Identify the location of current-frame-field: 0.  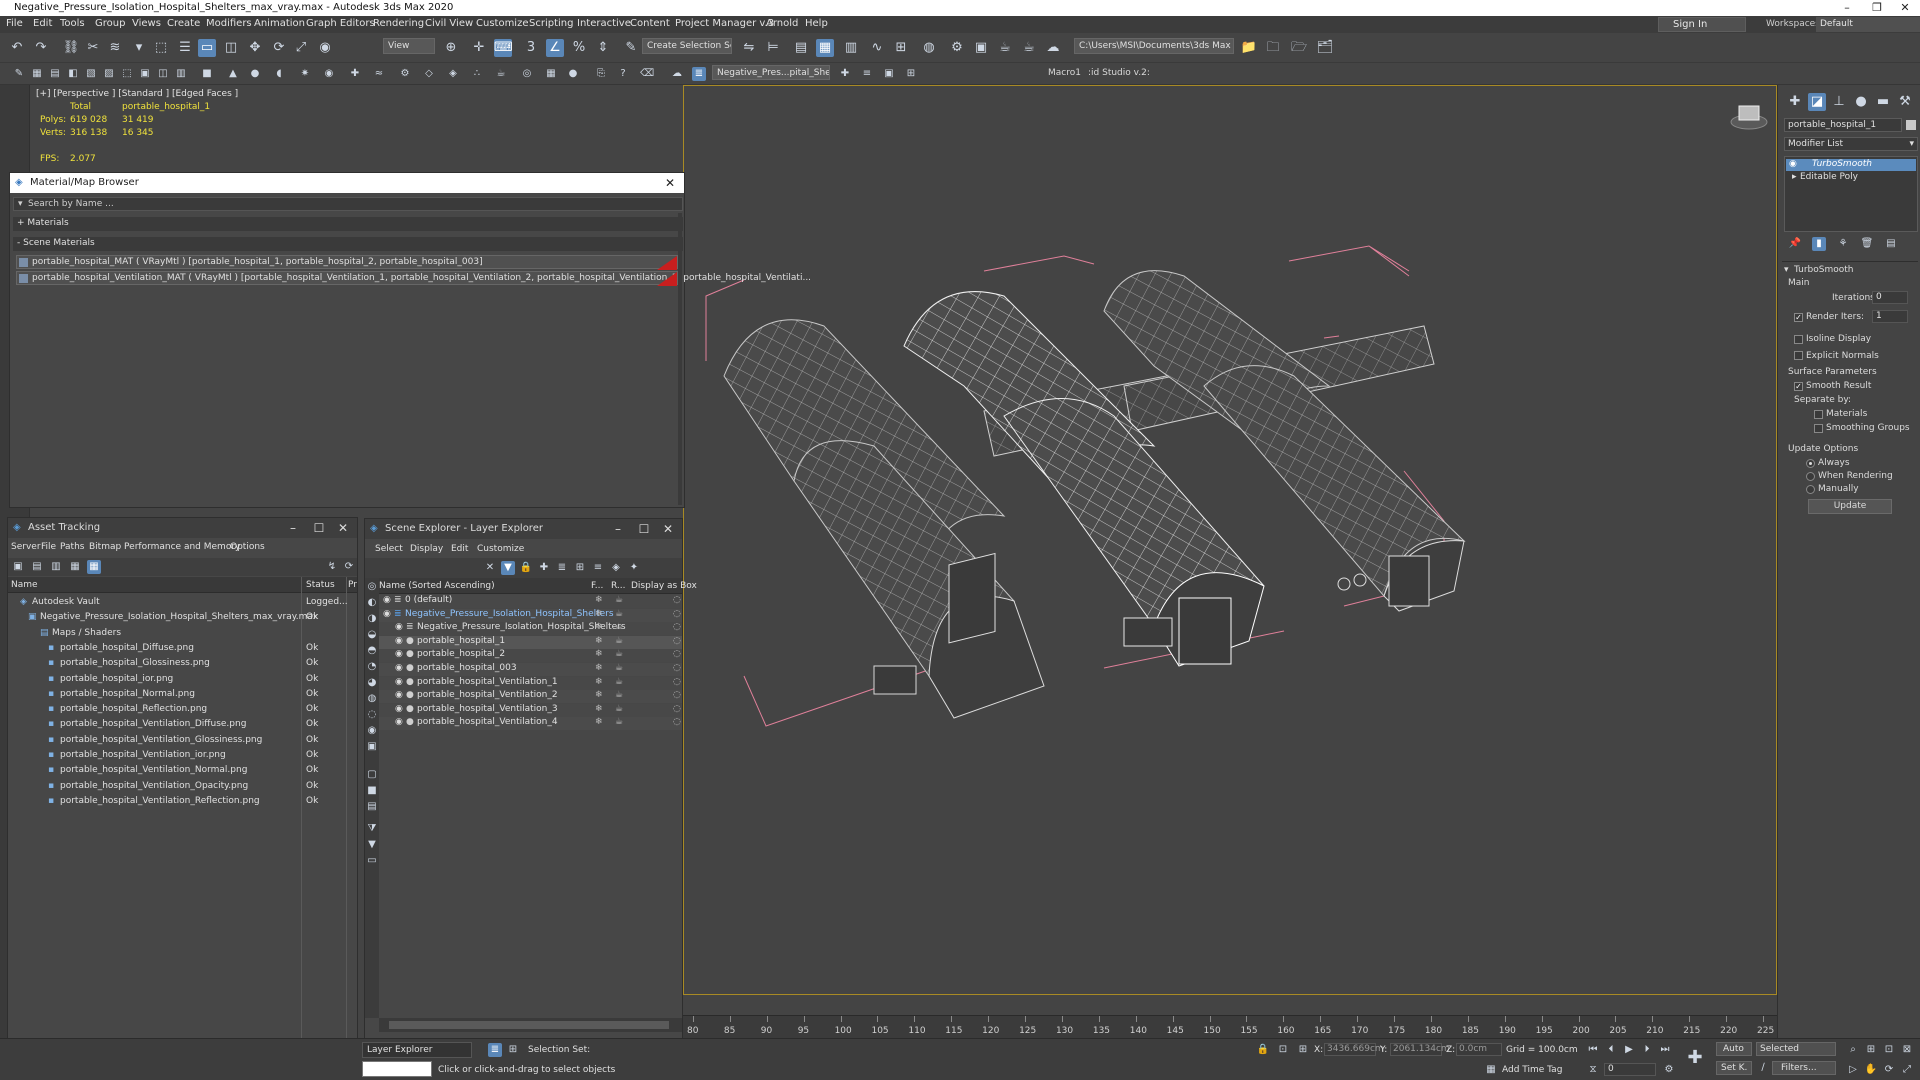
(1630, 1069).